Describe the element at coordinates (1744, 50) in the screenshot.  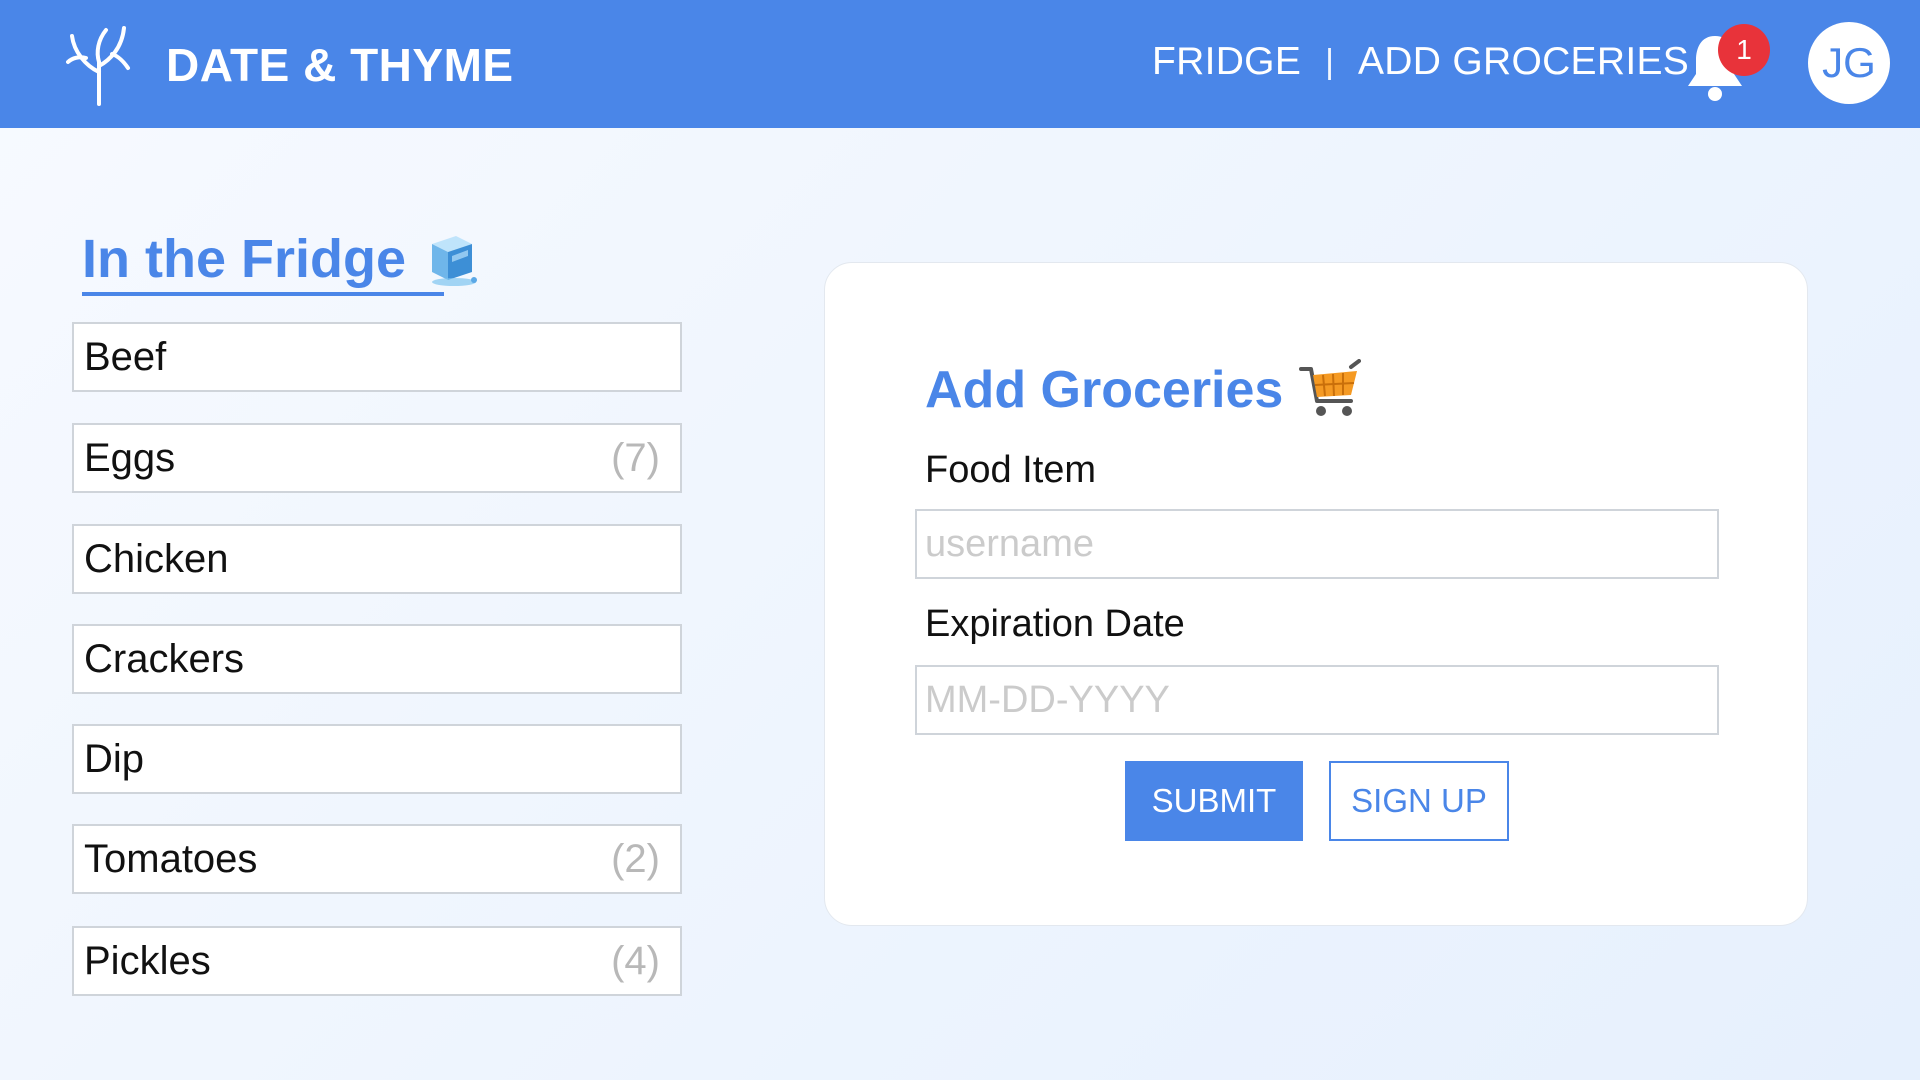
I see `notification-badge: 1` at that location.